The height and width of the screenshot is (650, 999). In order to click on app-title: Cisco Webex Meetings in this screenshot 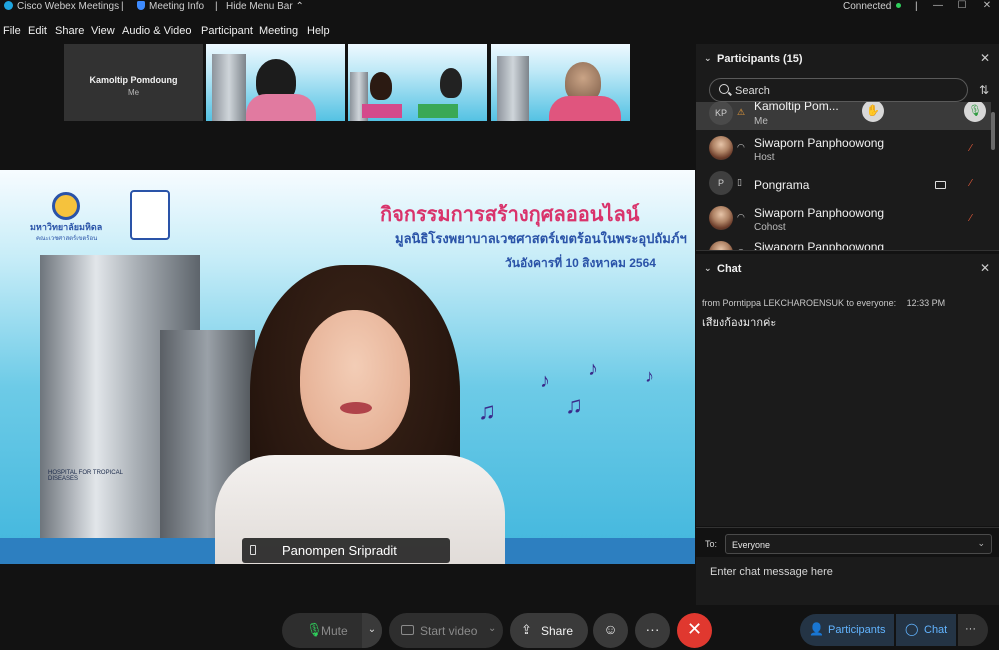, I will do `click(61, 6)`.